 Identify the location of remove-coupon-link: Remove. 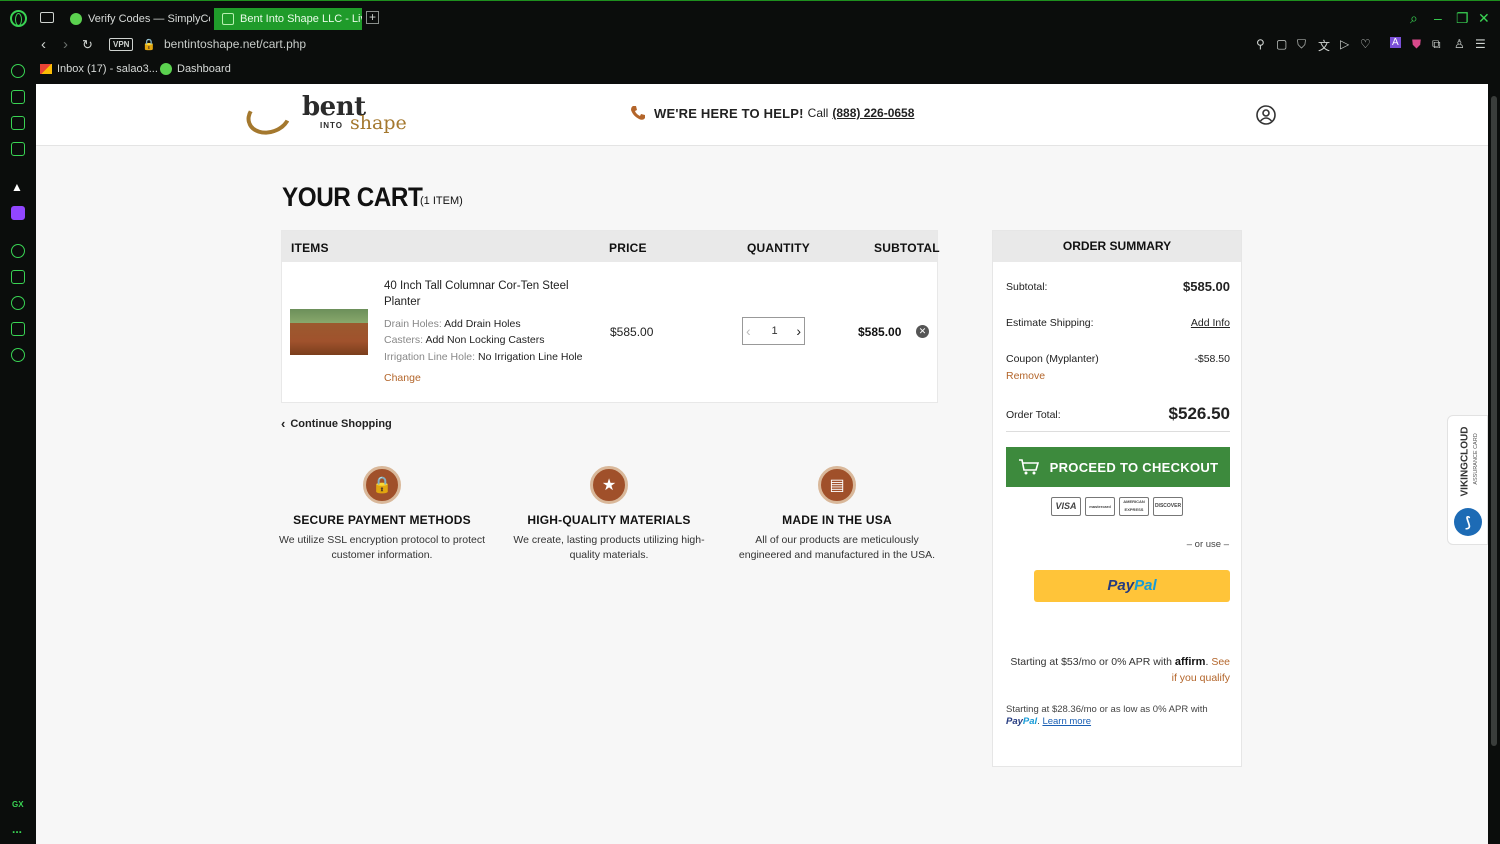
(1025, 376).